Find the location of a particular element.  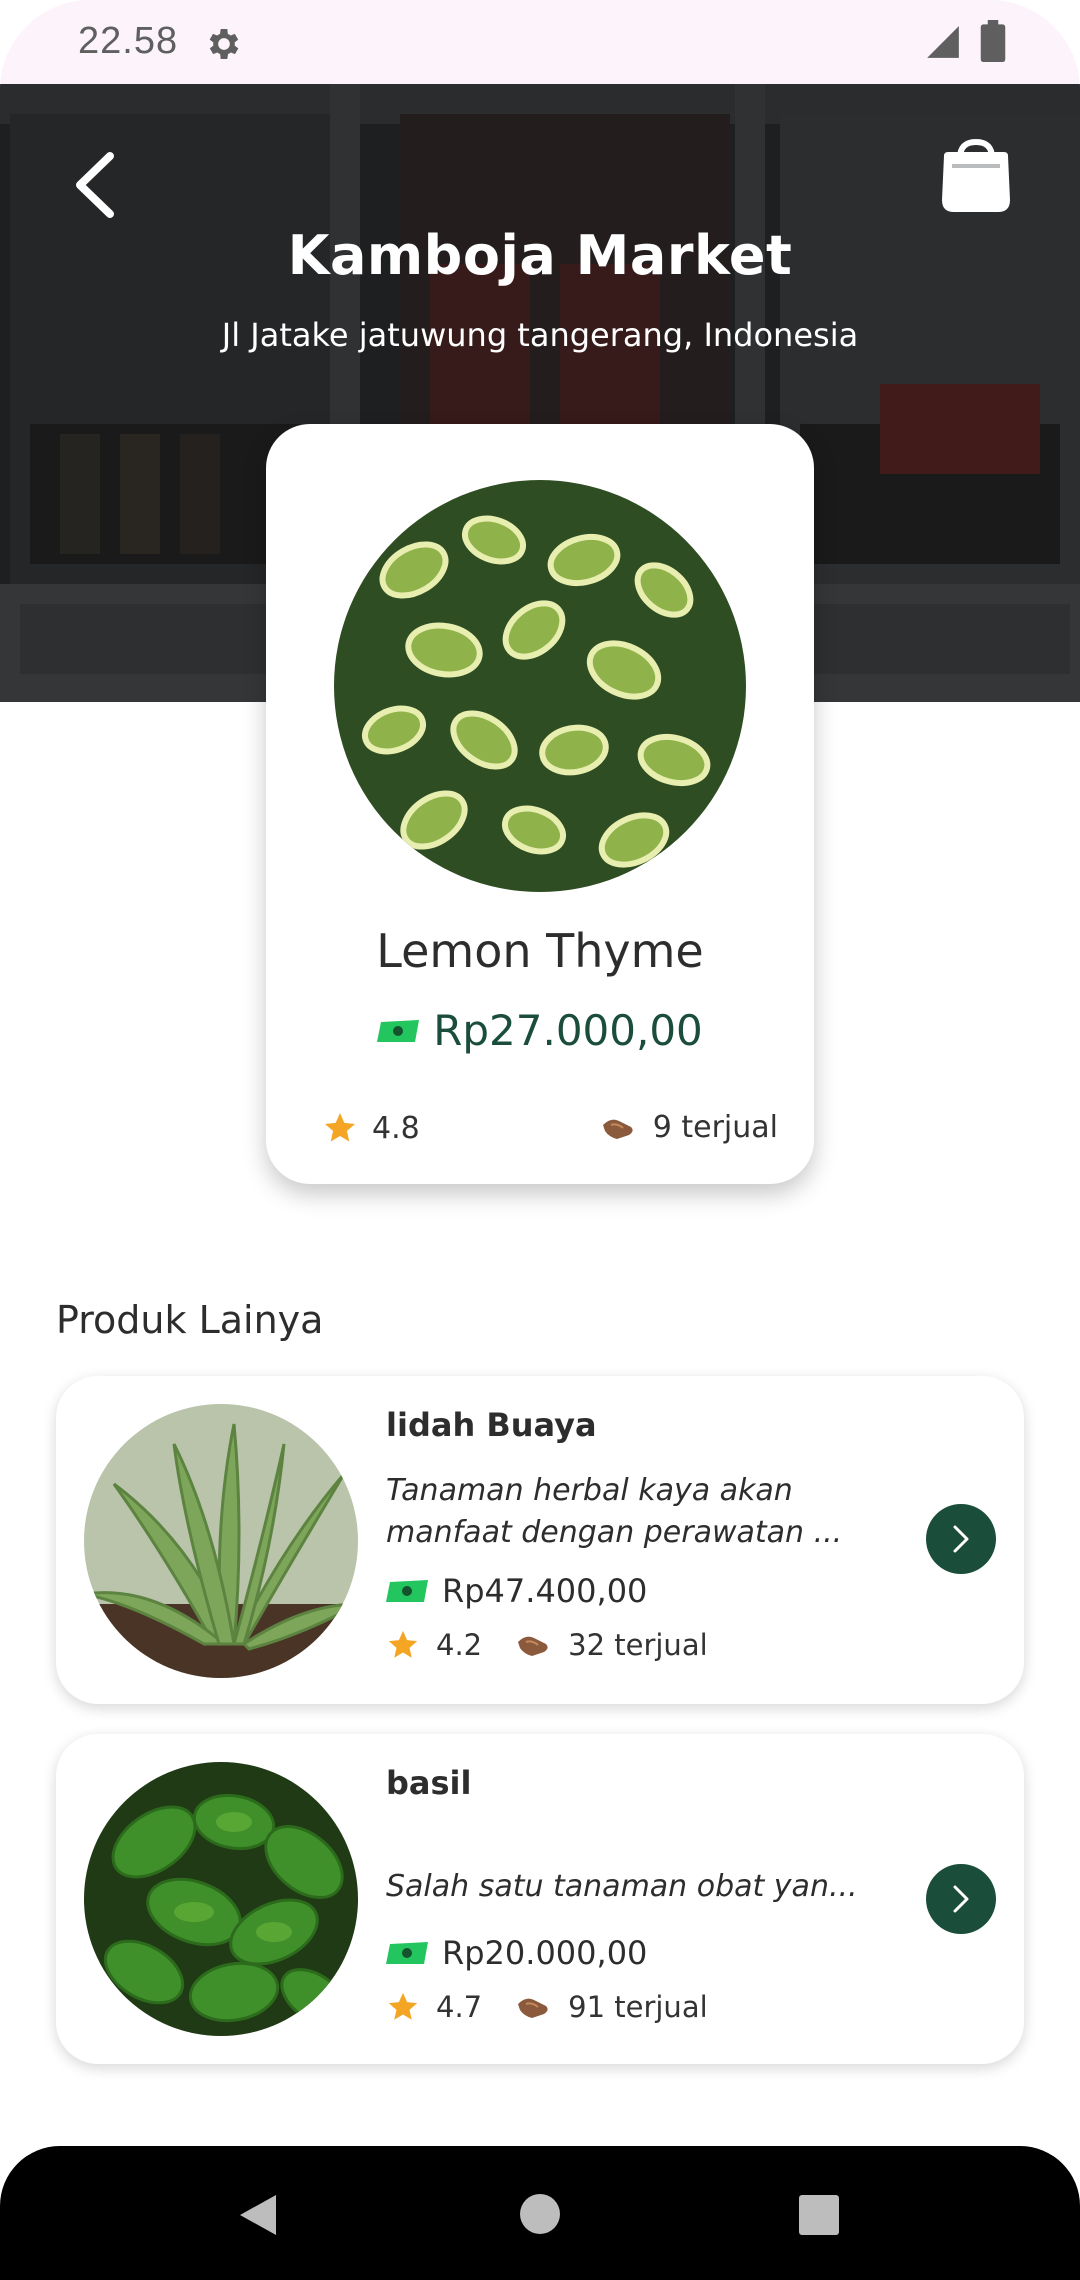

product-stats: 4.7 91 terjual is located at coordinates (547, 2007).